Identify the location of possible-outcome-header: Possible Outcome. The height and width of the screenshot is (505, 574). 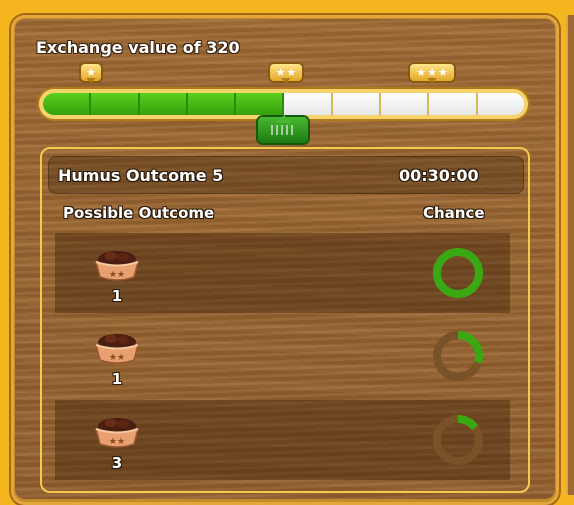
(139, 213).